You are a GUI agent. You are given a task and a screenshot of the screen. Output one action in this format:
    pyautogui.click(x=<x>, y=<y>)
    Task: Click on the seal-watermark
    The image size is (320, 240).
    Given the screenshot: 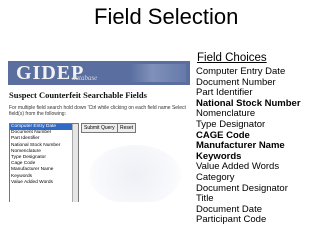 What is the action you would take?
    pyautogui.click(x=135, y=173)
    